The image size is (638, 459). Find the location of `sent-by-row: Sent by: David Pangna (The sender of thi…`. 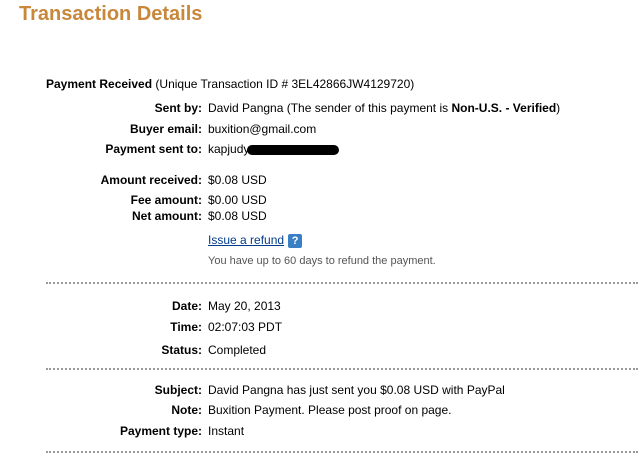

sent-by-row: Sent by: David Pangna (The sender of thi… is located at coordinates (319, 109).